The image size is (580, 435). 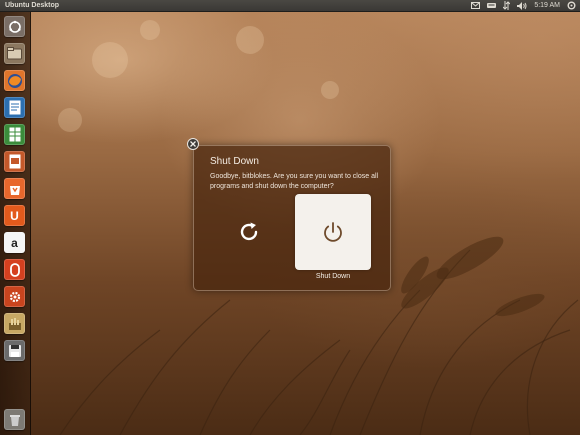 I want to click on ubuntu-one-music-icon, so click(x=14, y=269).